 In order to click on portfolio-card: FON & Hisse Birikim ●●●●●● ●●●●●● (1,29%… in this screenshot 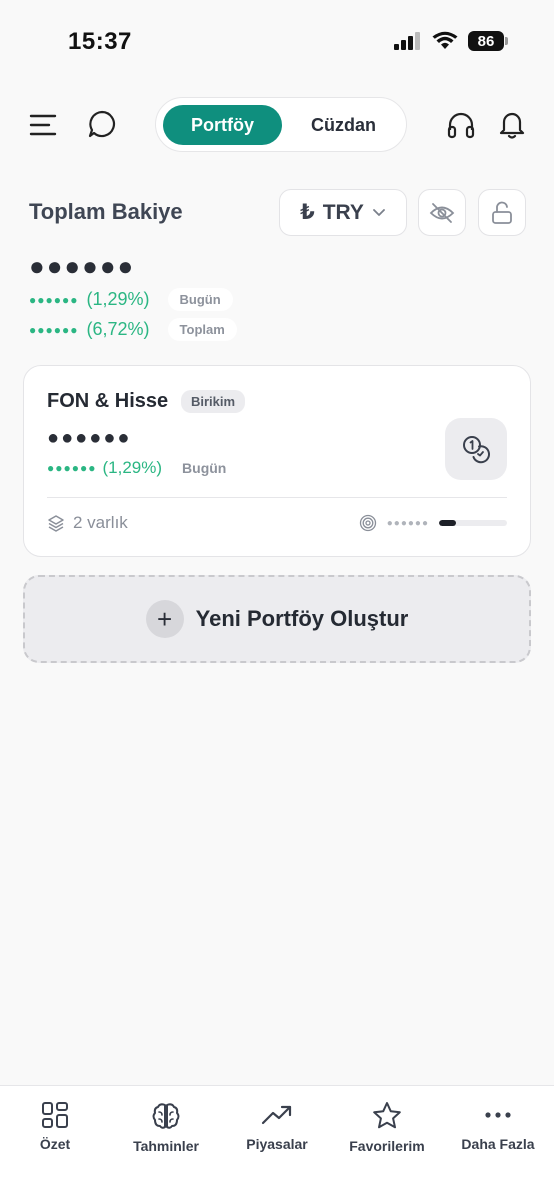, I will do `click(277, 461)`.